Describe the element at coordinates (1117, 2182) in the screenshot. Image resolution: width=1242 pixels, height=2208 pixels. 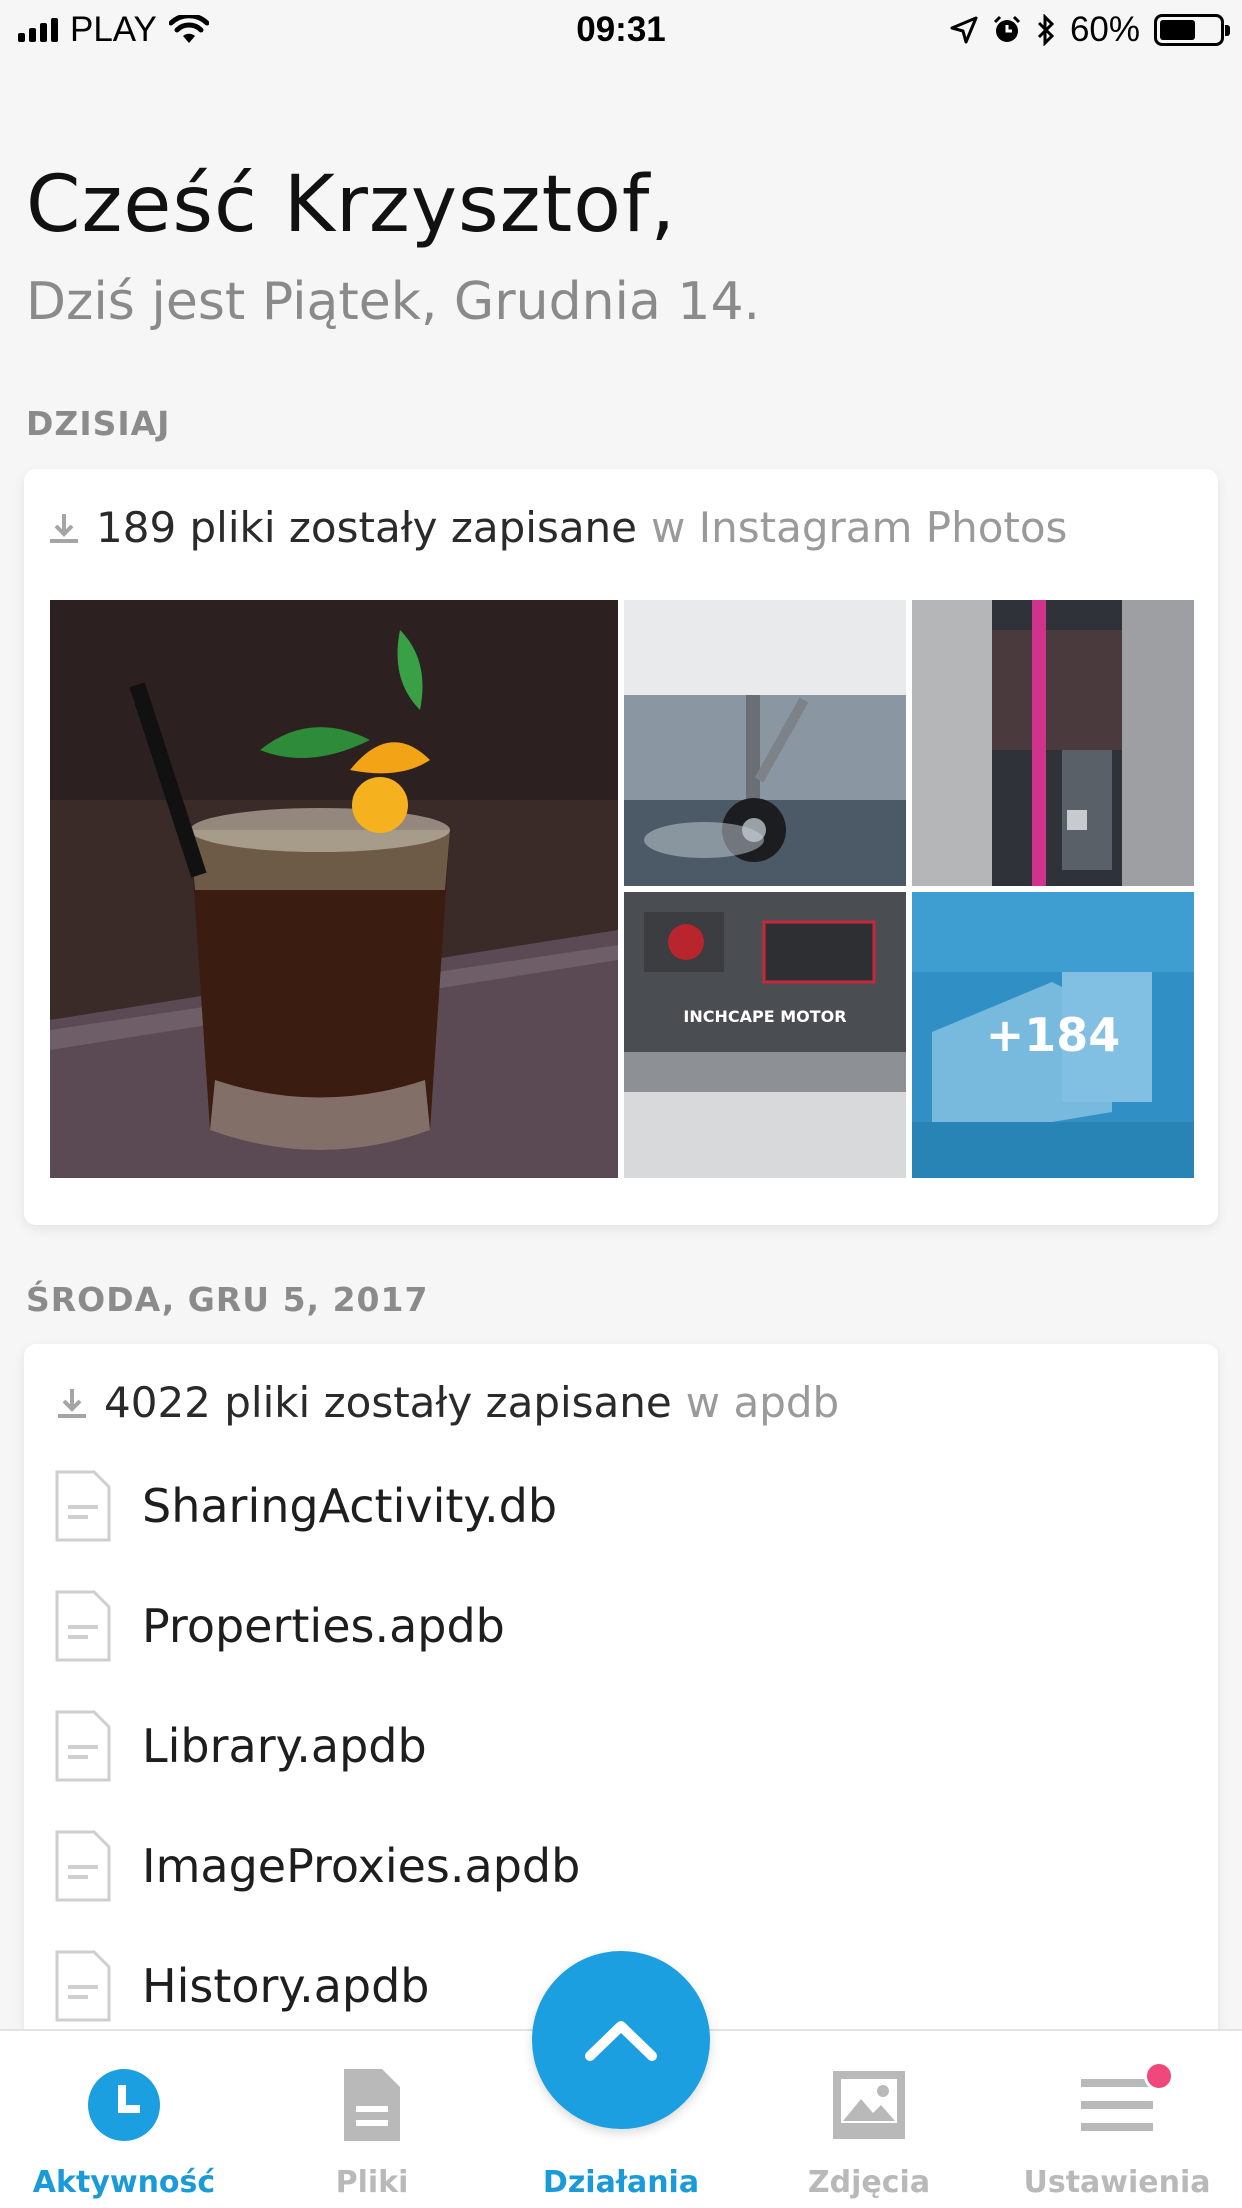
I see `tab-label: Ustawienia` at that location.